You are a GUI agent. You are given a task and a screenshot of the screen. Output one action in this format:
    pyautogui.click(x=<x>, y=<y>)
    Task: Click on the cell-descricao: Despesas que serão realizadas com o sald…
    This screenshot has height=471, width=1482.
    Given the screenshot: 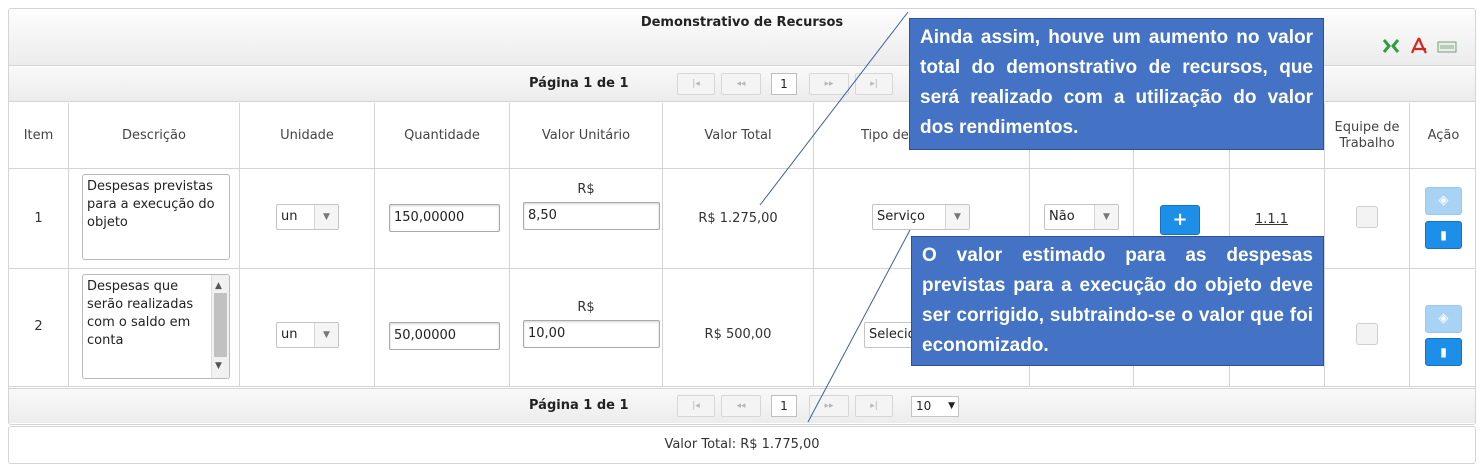 What is the action you would take?
    pyautogui.click(x=154, y=327)
    